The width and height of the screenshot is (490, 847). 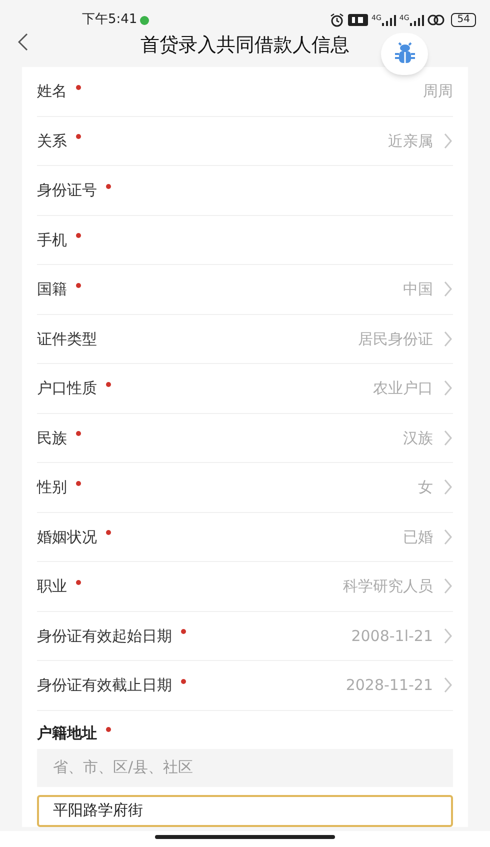 I want to click on bug-icon, so click(x=404, y=54).